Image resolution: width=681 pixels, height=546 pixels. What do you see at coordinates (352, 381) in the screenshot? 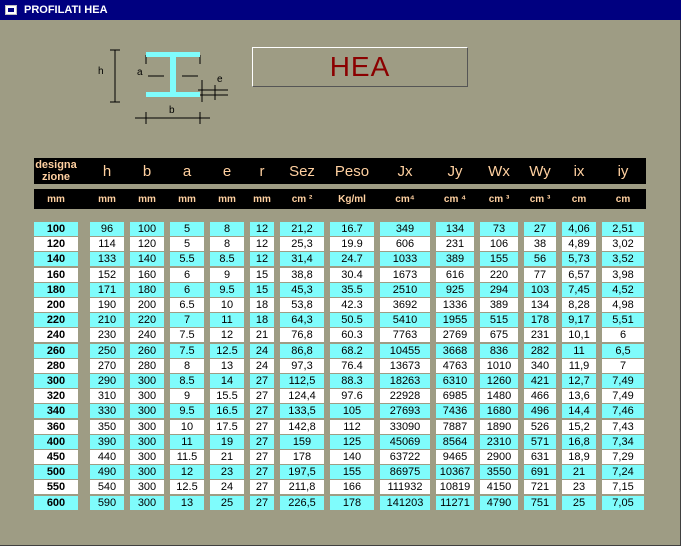
I see `value-cell: 88.3` at bounding box center [352, 381].